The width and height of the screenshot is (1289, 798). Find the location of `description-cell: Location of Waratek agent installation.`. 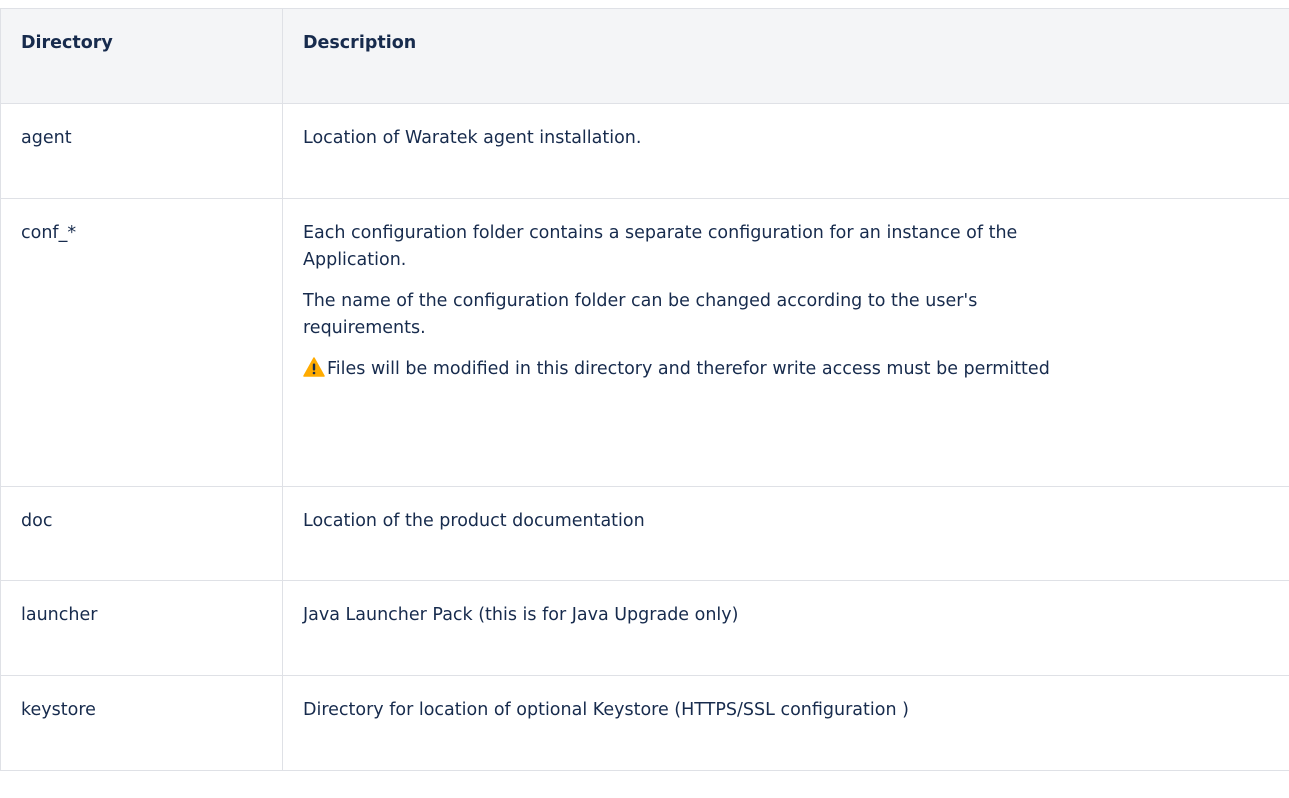

description-cell: Location of Waratek agent installation. is located at coordinates (786, 151).